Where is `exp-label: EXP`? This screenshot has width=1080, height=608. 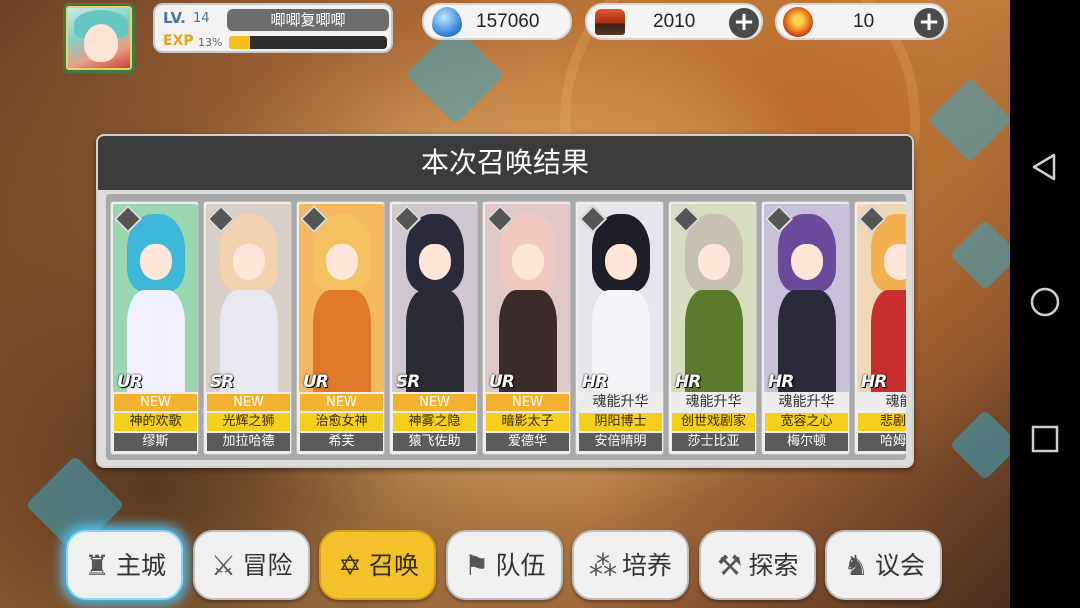
exp-label: EXP is located at coordinates (178, 41).